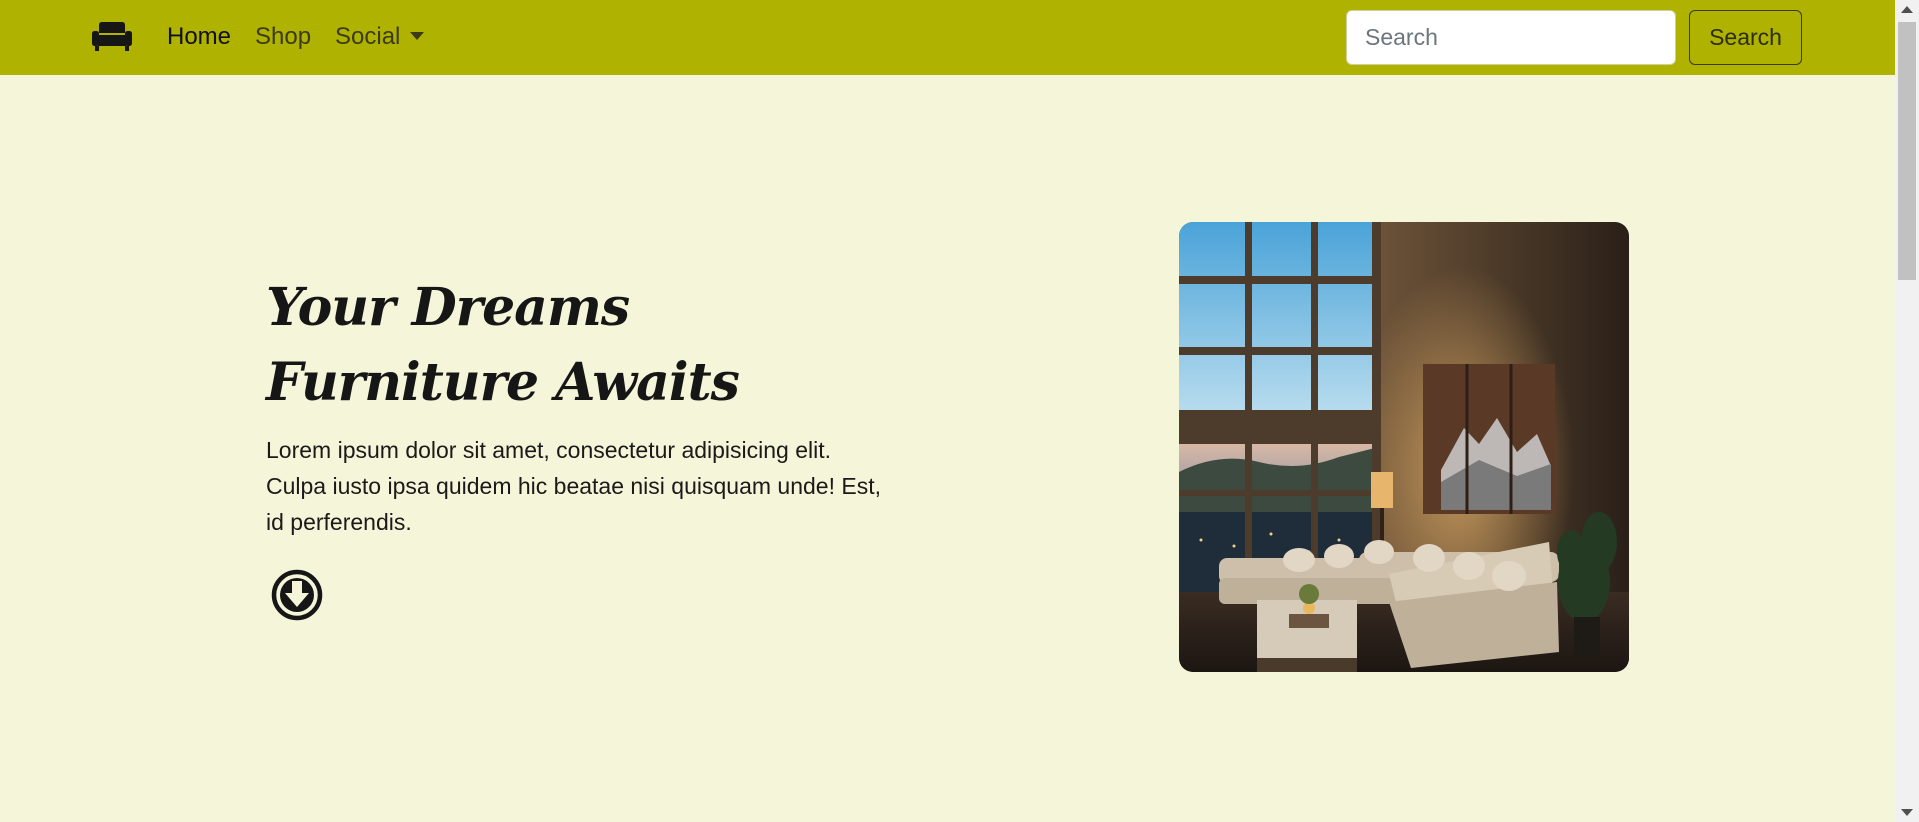 The height and width of the screenshot is (822, 1919). What do you see at coordinates (1907, 812) in the screenshot?
I see `scroll-down-arrow-icon` at bounding box center [1907, 812].